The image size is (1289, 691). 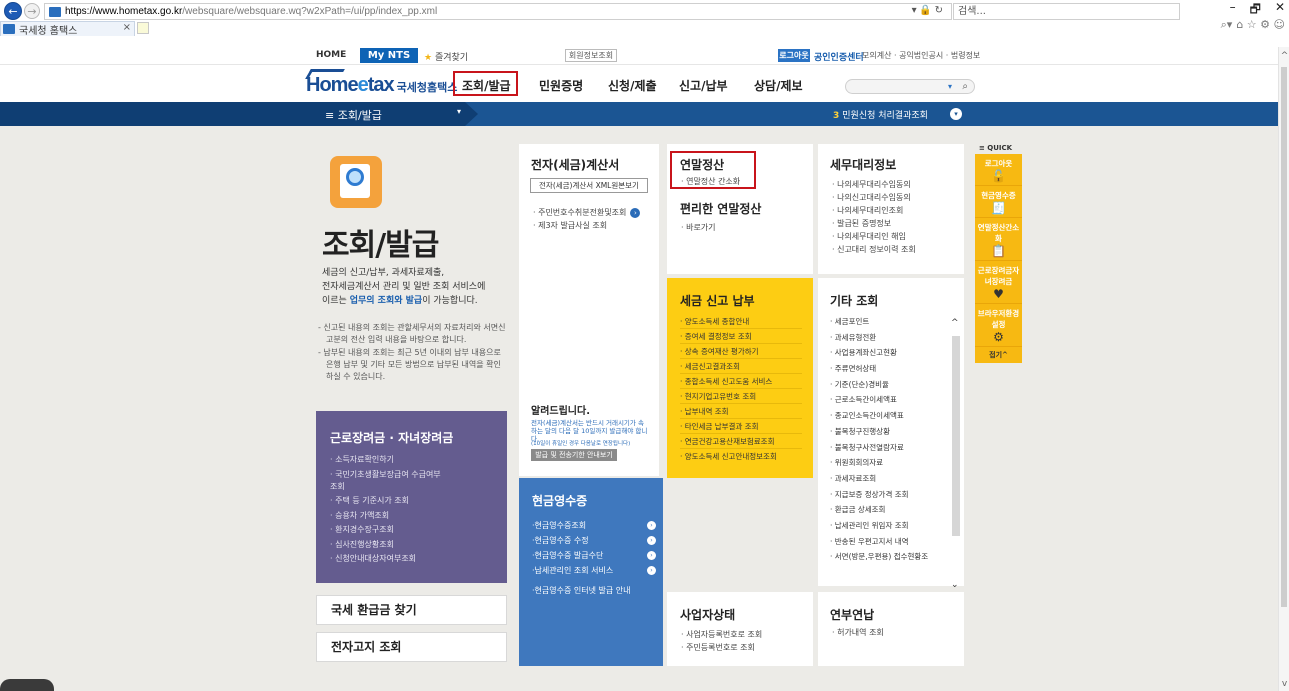 What do you see at coordinates (910, 86) in the screenshot?
I see `site-search-input: ▾ ⌕` at bounding box center [910, 86].